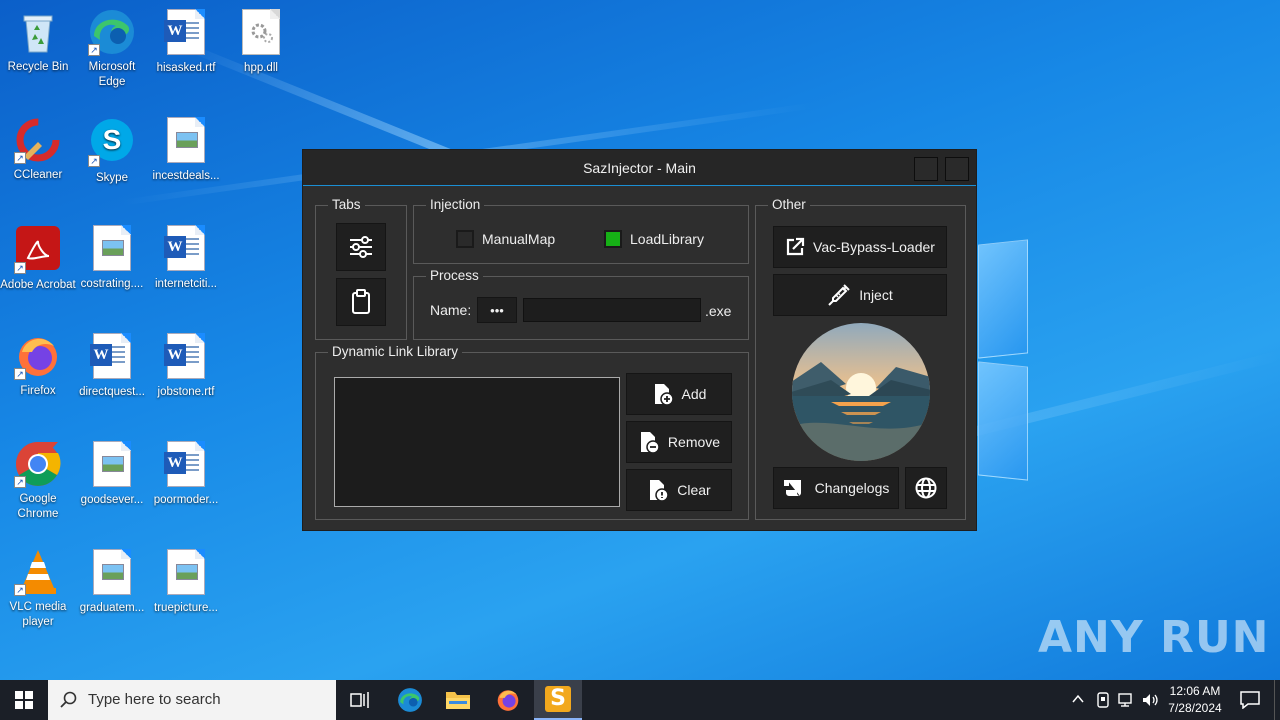 This screenshot has height=720, width=1280. I want to click on tabs-group: Tabs, so click(361, 268).